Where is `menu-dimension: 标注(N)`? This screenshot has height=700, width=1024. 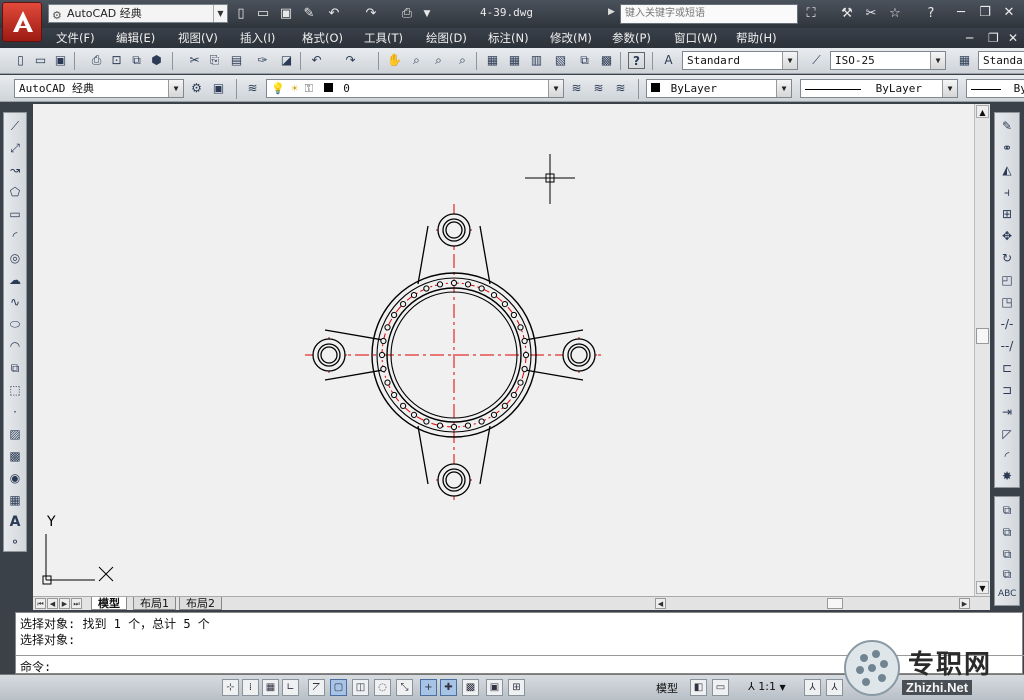
menu-dimension: 标注(N) is located at coordinates (508, 38).